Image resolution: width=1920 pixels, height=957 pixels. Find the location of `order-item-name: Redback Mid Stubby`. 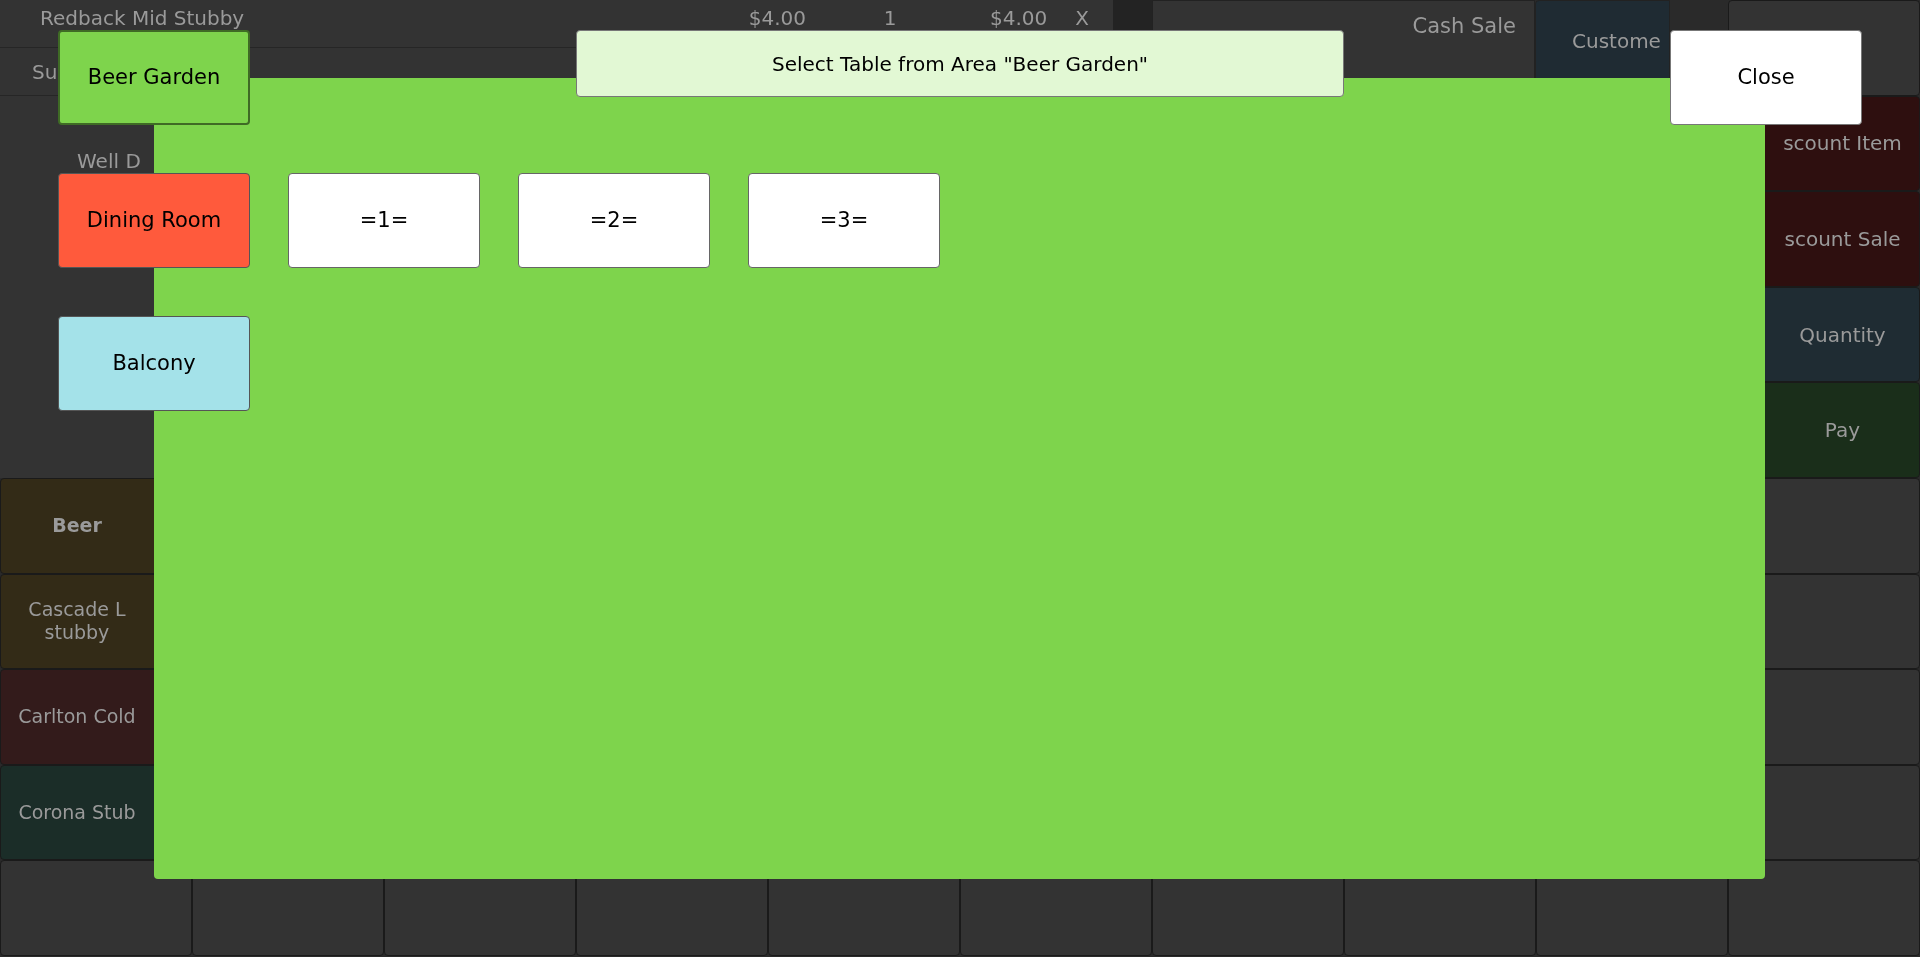

order-item-name: Redback Mid Stubby is located at coordinates (142, 18).